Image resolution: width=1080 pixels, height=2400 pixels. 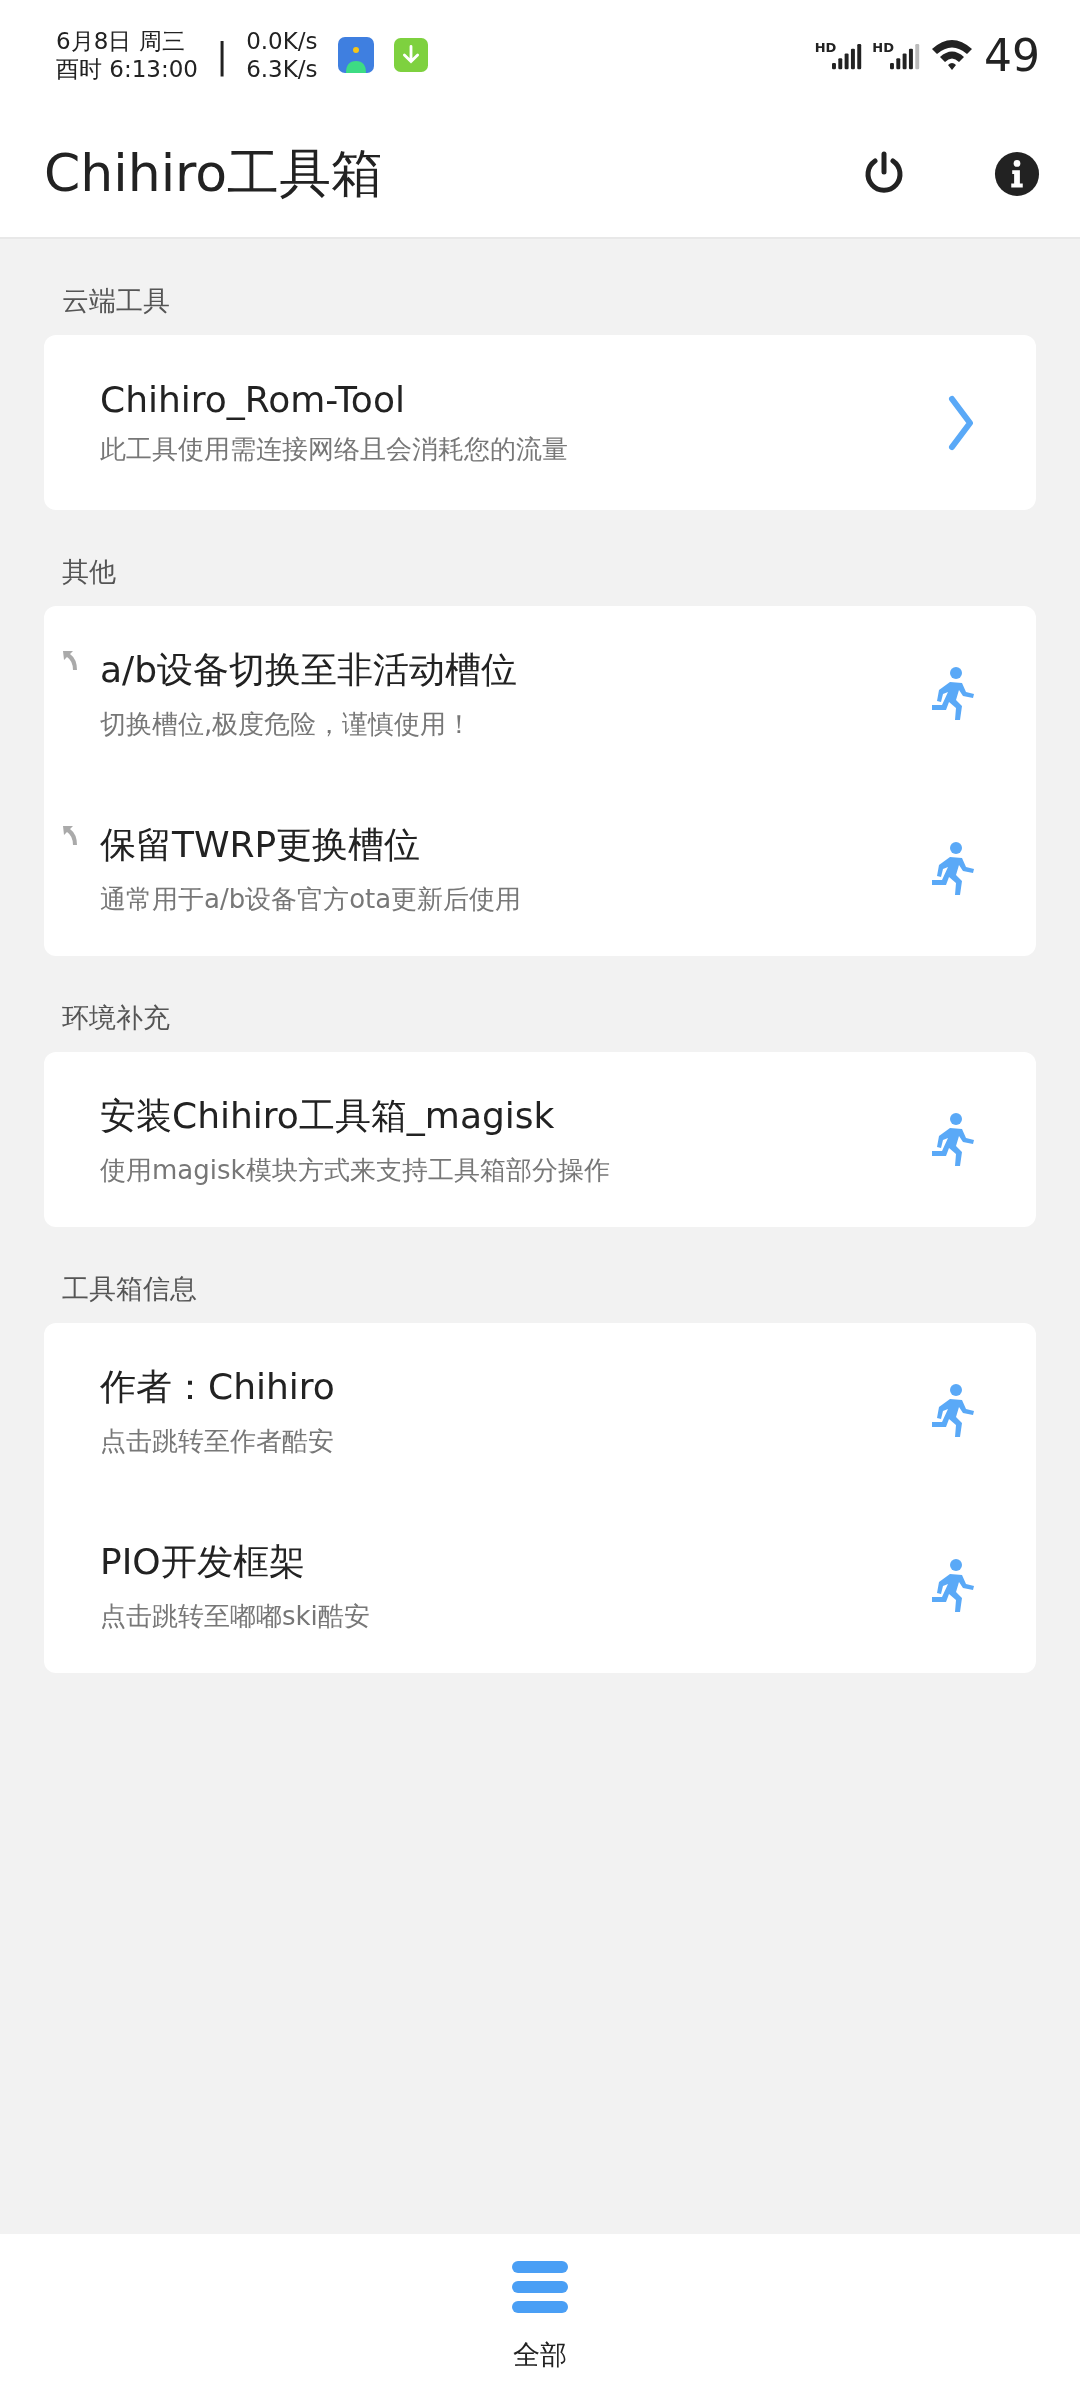 What do you see at coordinates (282, 41) in the screenshot?
I see `upload-speed: 0.0K/s` at bounding box center [282, 41].